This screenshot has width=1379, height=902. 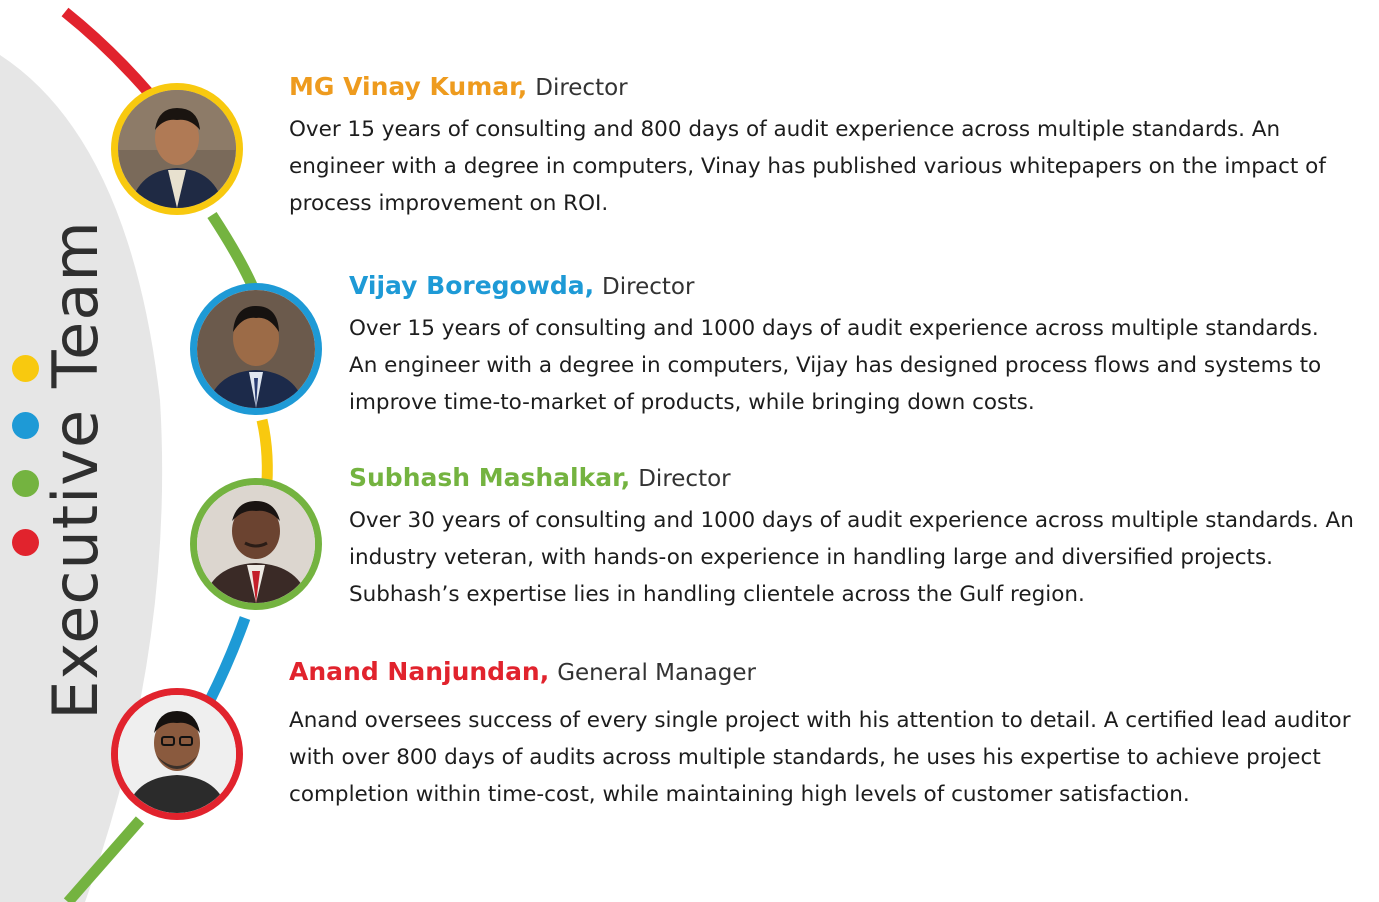 I want to click on member-heading: Anand Nanjundan, General Manager, so click(x=829, y=672).